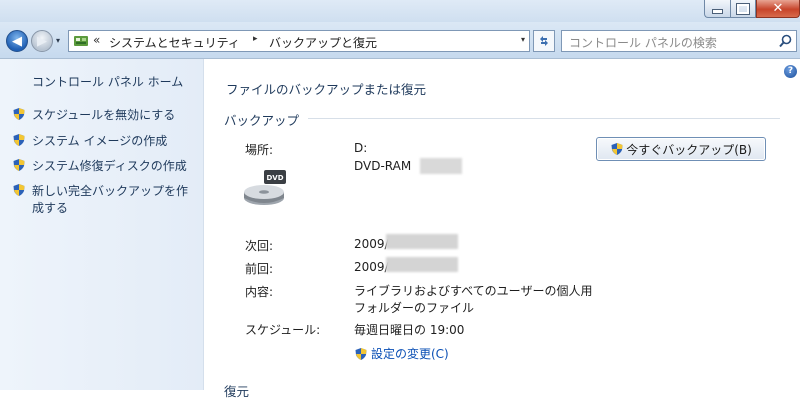 This screenshot has height=400, width=800. What do you see at coordinates (259, 292) in the screenshot?
I see `contents-label: 内容:` at bounding box center [259, 292].